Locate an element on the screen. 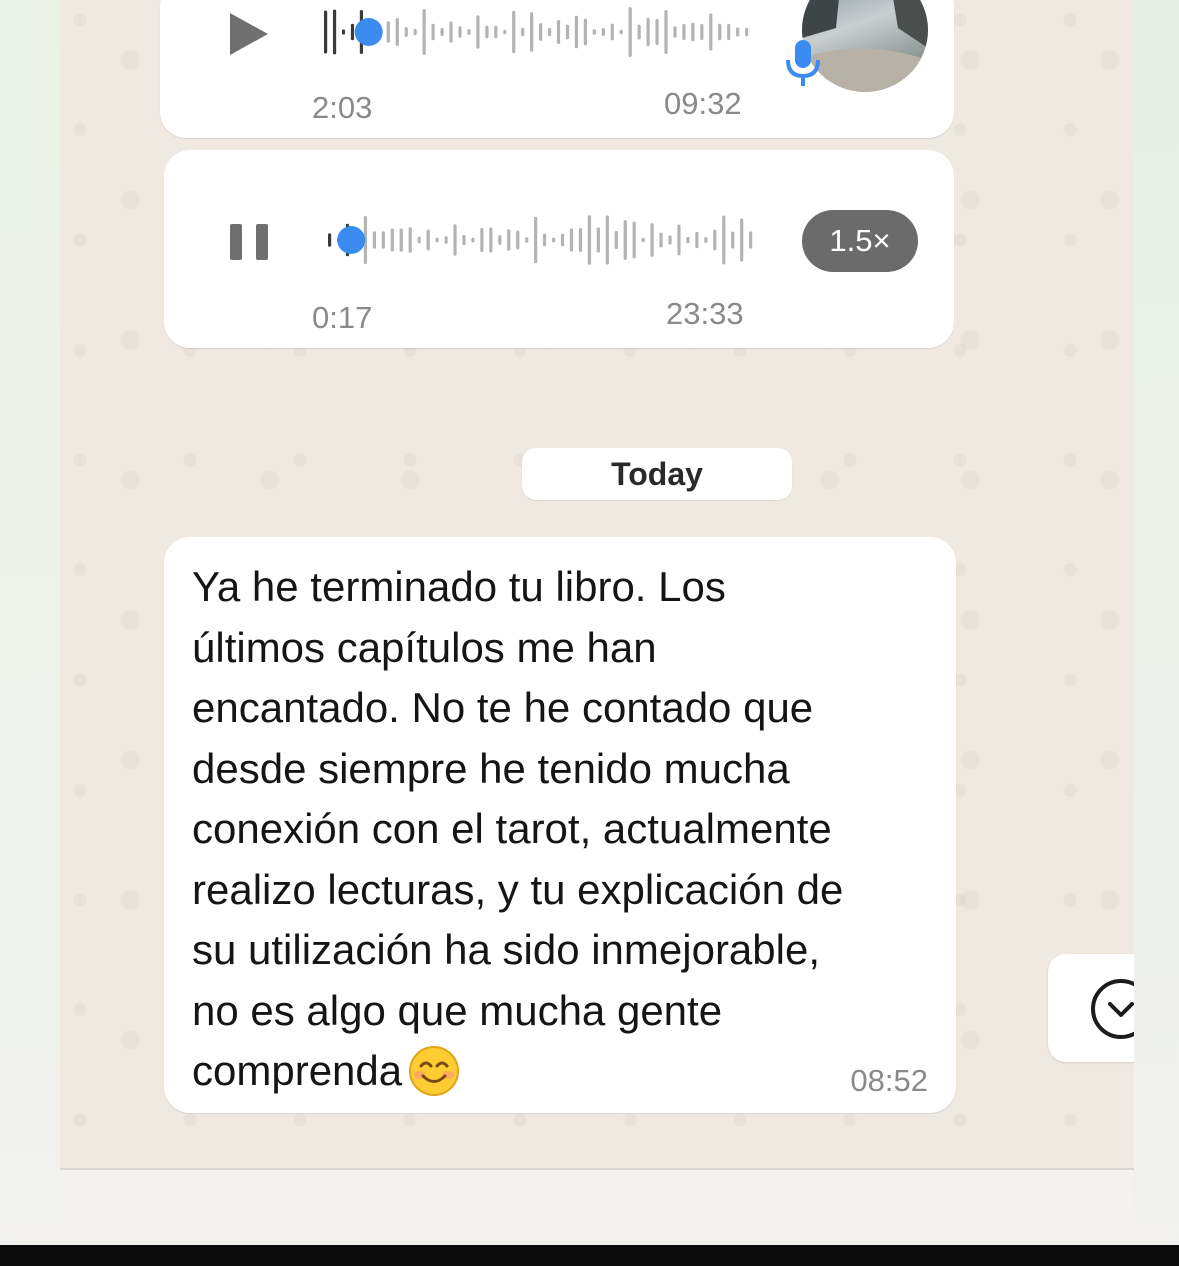 Image resolution: width=1179 pixels, height=1266 pixels. home-indicator-bar is located at coordinates (589, 1244).